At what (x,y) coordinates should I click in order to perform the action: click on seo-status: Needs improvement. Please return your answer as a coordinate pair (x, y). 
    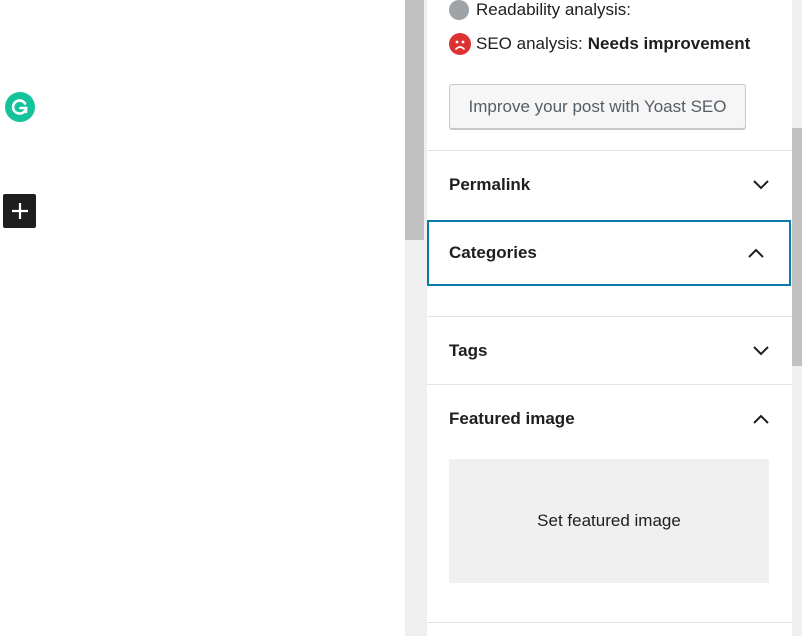
    Looking at the image, I should click on (669, 43).